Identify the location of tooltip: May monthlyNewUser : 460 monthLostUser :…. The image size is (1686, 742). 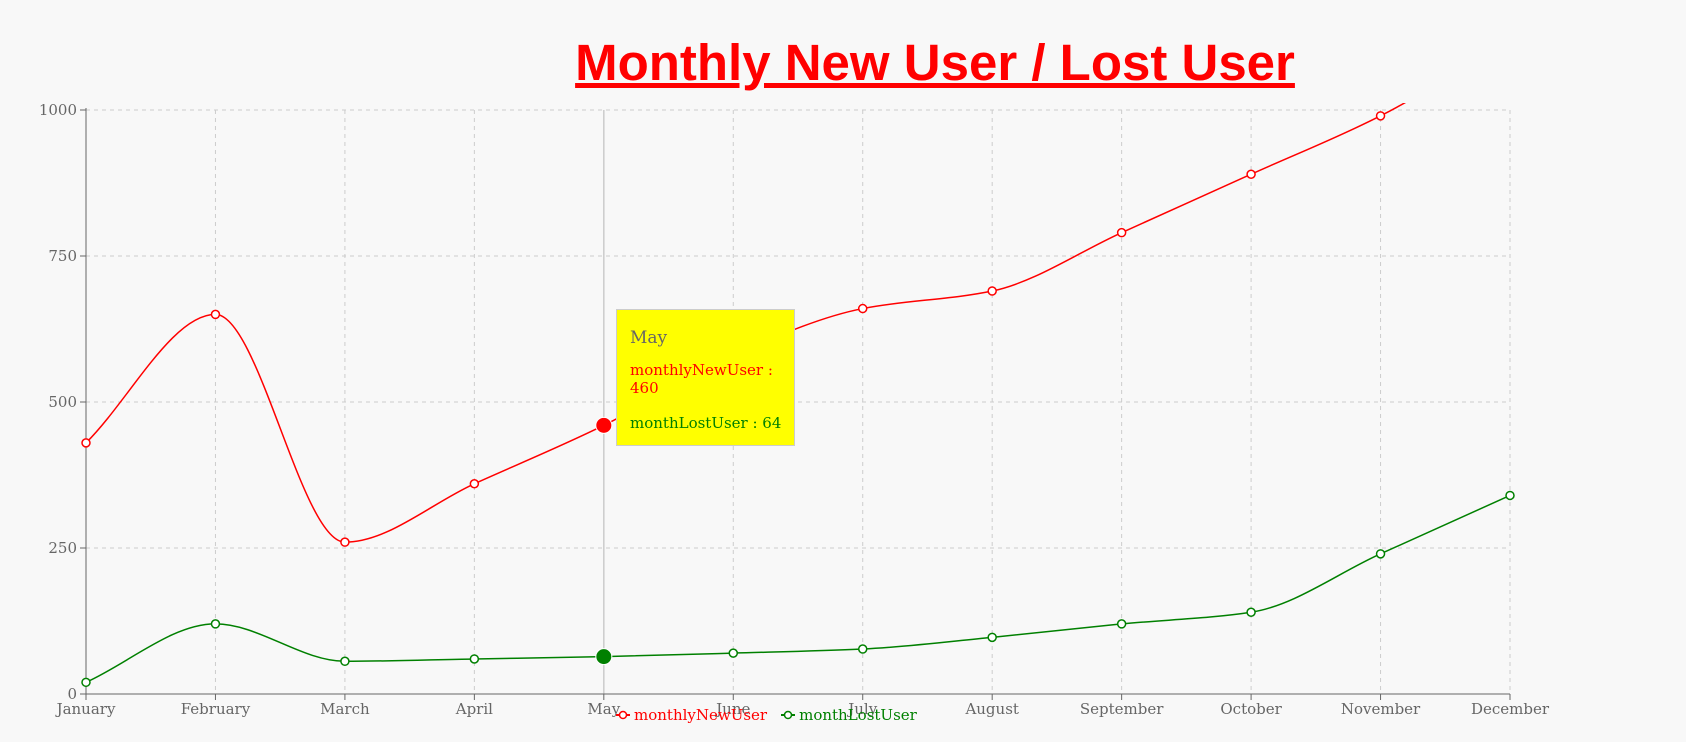
(705, 377).